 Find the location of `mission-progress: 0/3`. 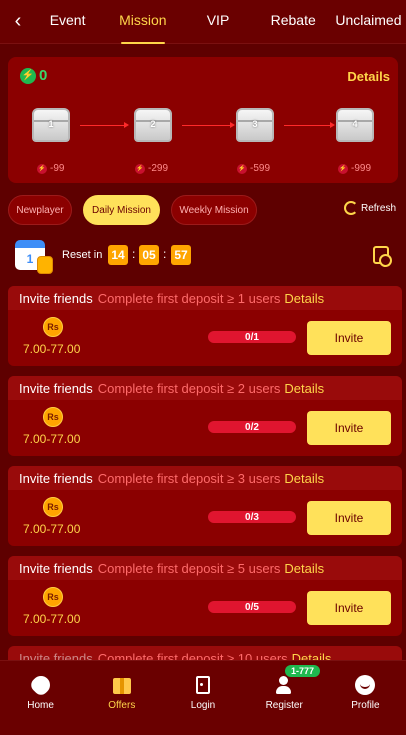

mission-progress: 0/3 is located at coordinates (252, 517).